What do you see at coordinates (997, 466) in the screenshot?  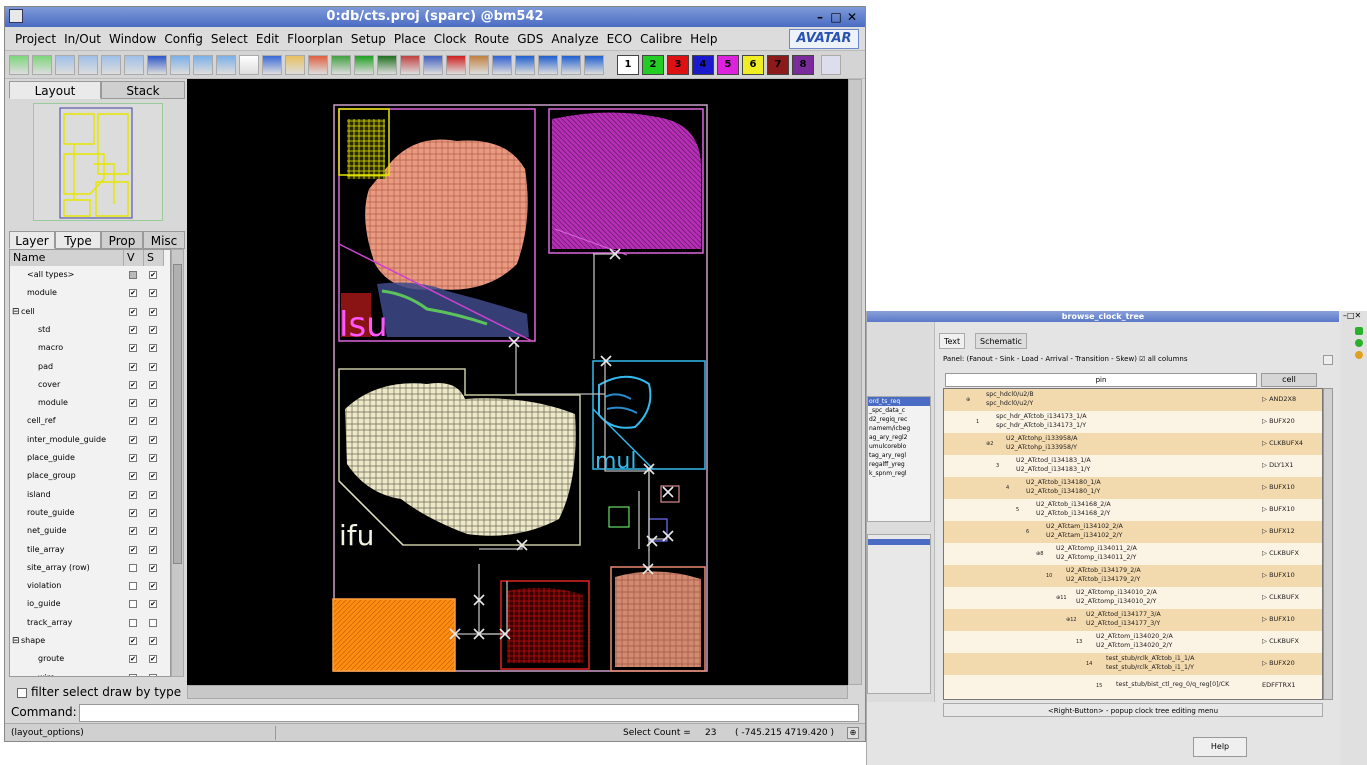 I see `tree-level-marker: 3` at bounding box center [997, 466].